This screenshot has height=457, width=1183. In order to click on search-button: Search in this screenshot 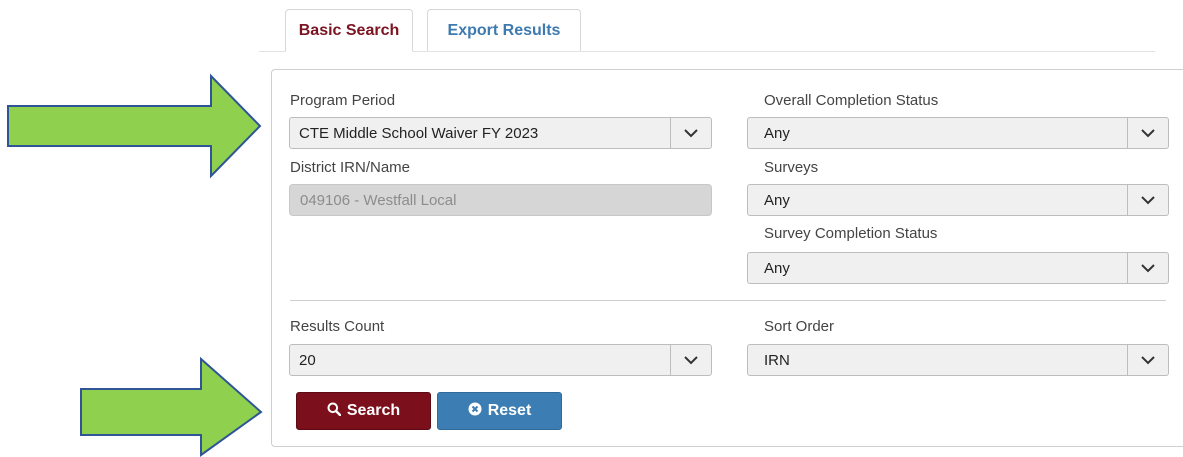, I will do `click(363, 411)`.